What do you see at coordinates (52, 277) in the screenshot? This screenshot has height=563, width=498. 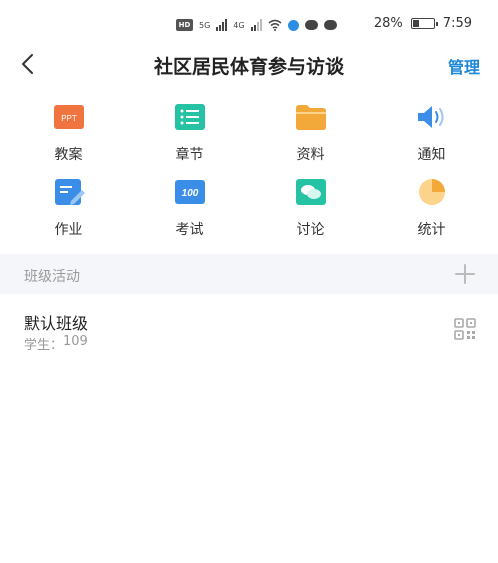 I see `section-title: 班级活动` at bounding box center [52, 277].